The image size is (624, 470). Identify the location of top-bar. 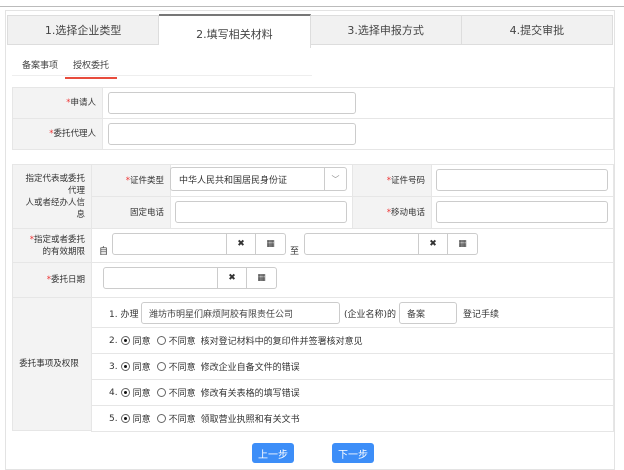
(312, 3).